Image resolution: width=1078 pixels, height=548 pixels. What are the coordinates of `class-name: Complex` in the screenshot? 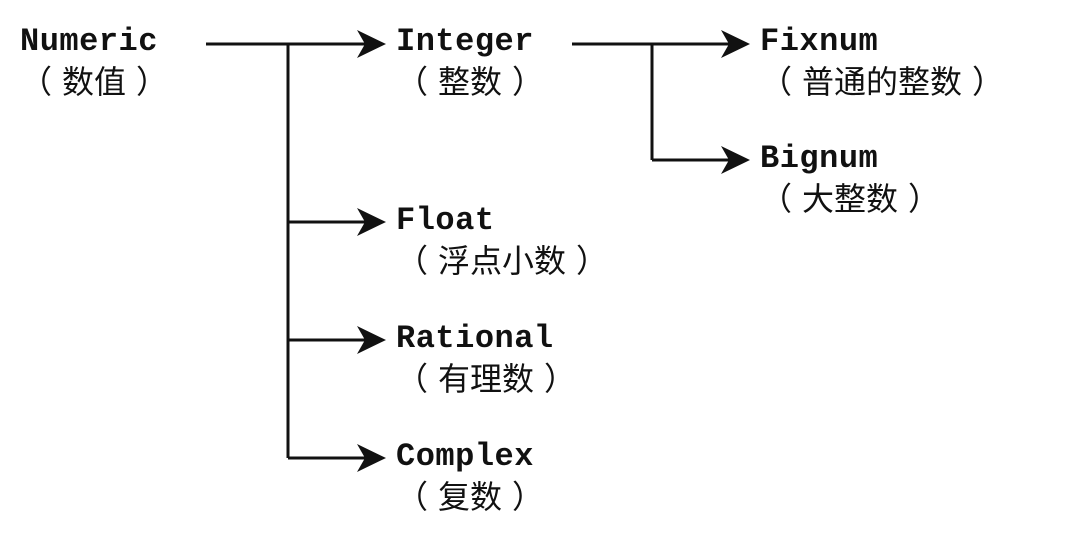 It's located at (465, 456).